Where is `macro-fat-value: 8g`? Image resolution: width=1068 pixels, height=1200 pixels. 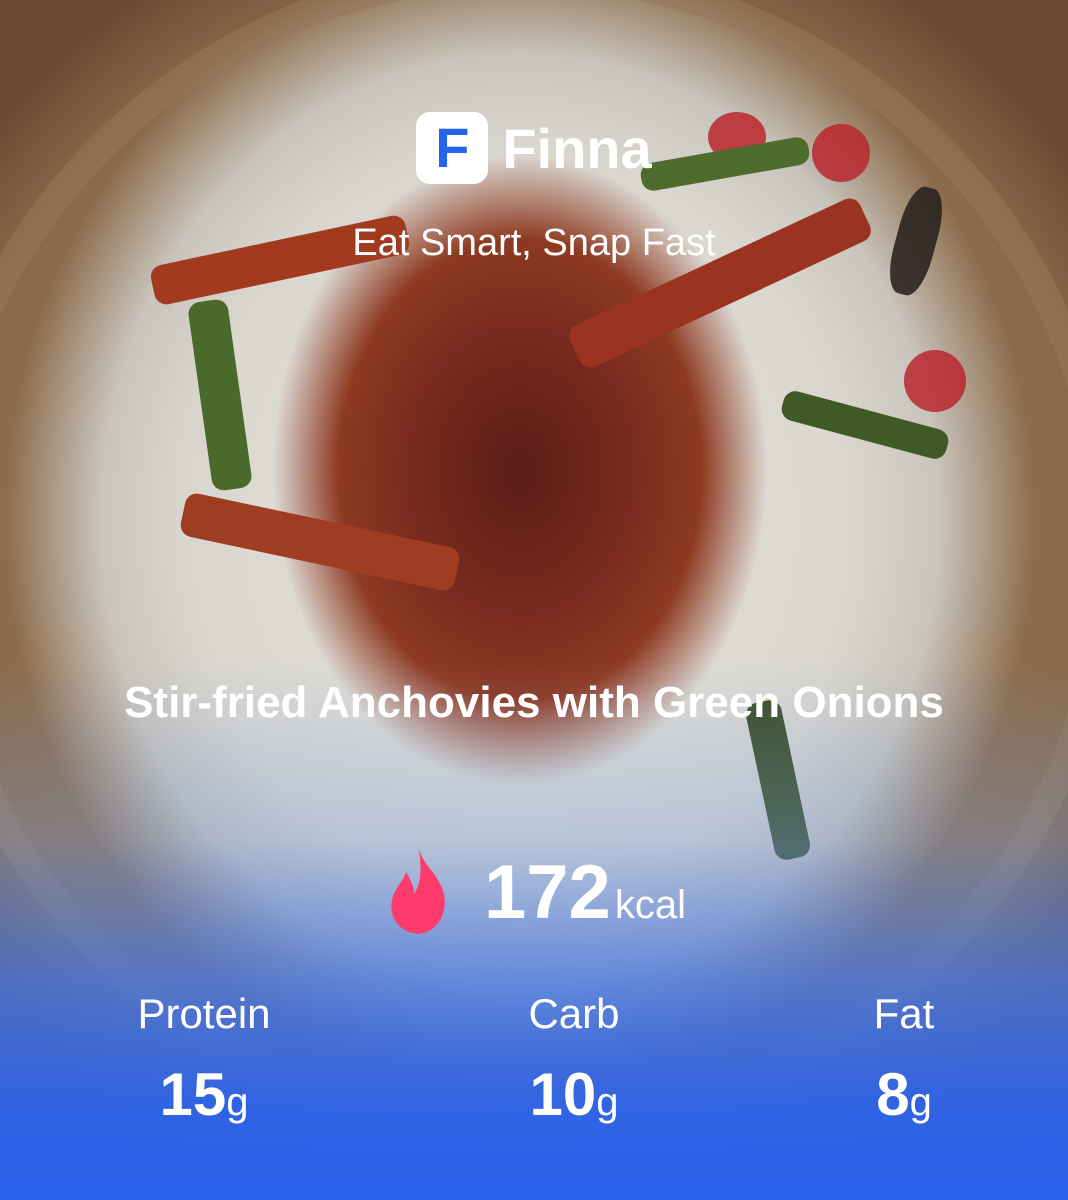
macro-fat-value: 8g is located at coordinates (904, 1098).